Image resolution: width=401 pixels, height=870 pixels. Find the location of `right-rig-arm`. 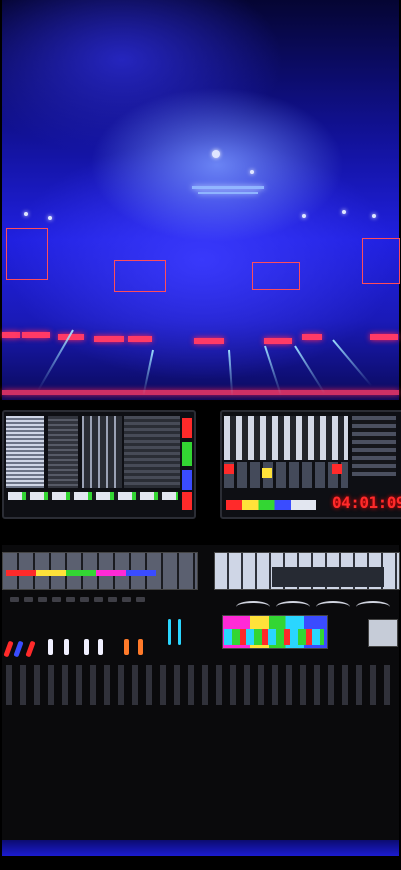

right-rig-arm is located at coordinates (276, 276).